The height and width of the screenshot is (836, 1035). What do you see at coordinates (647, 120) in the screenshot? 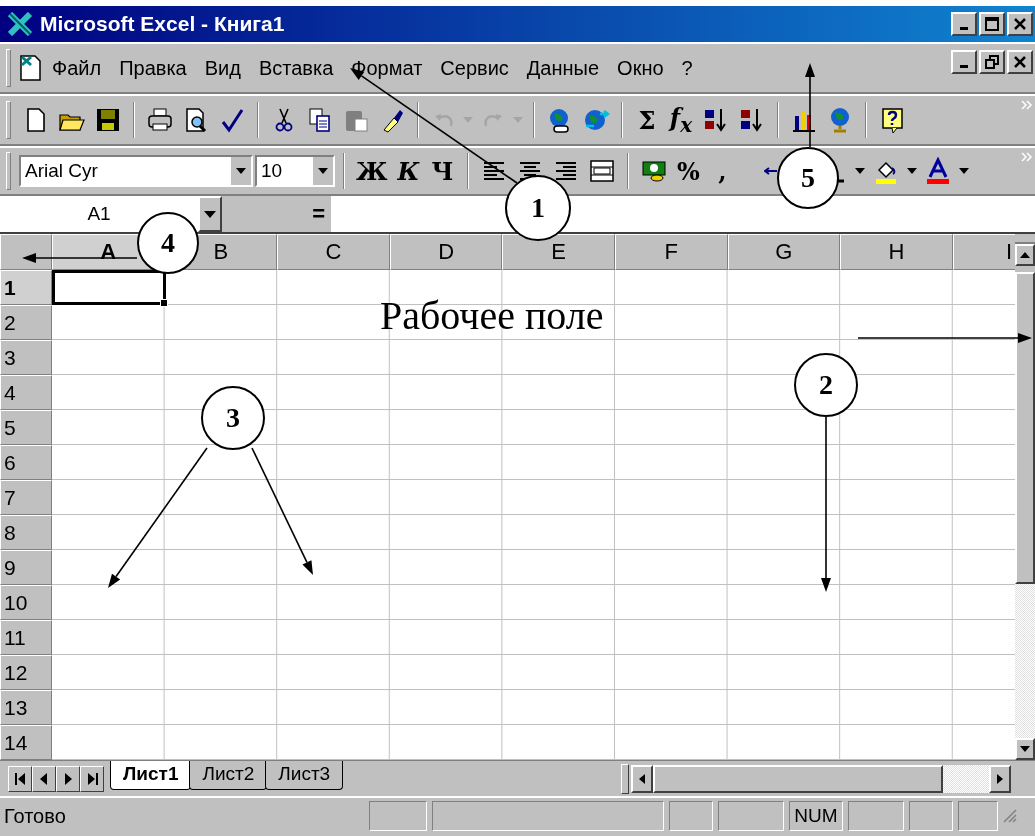
I see `toolbar-button: Σ` at bounding box center [647, 120].